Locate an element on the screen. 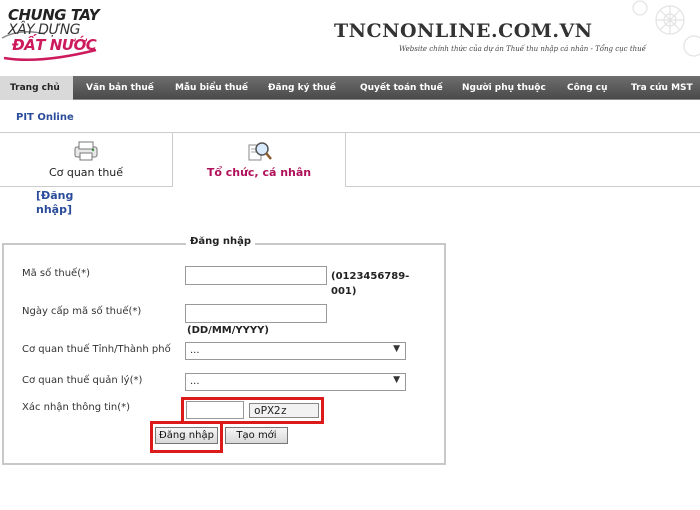  logo-line-3: ĐẤT NƯỚC is located at coordinates (54, 45).